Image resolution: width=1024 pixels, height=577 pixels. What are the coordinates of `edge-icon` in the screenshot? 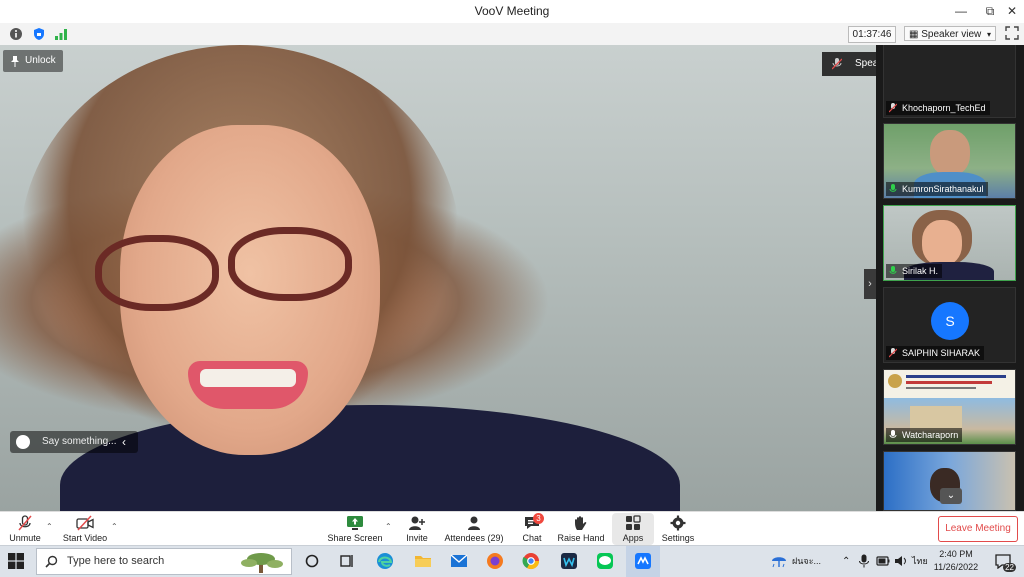 It's located at (385, 561).